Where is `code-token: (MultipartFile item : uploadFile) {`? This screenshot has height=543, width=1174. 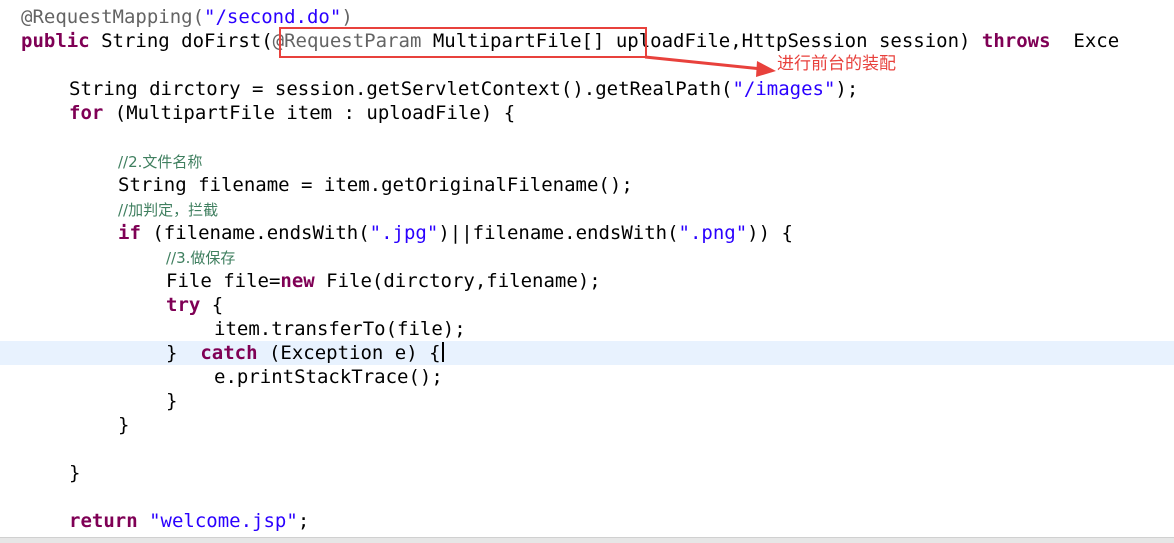 code-token: (MultipartFile item : uploadFile) { is located at coordinates (309, 113).